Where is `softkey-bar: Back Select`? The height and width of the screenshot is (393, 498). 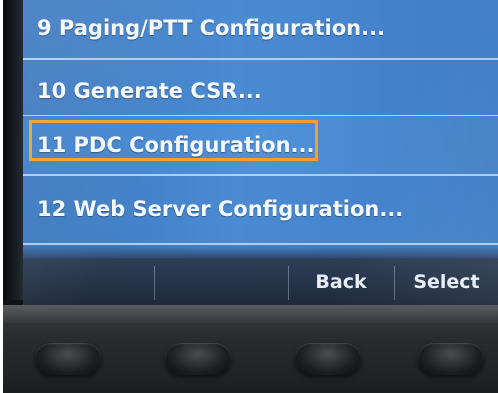
softkey-bar: Back Select is located at coordinates (260, 274).